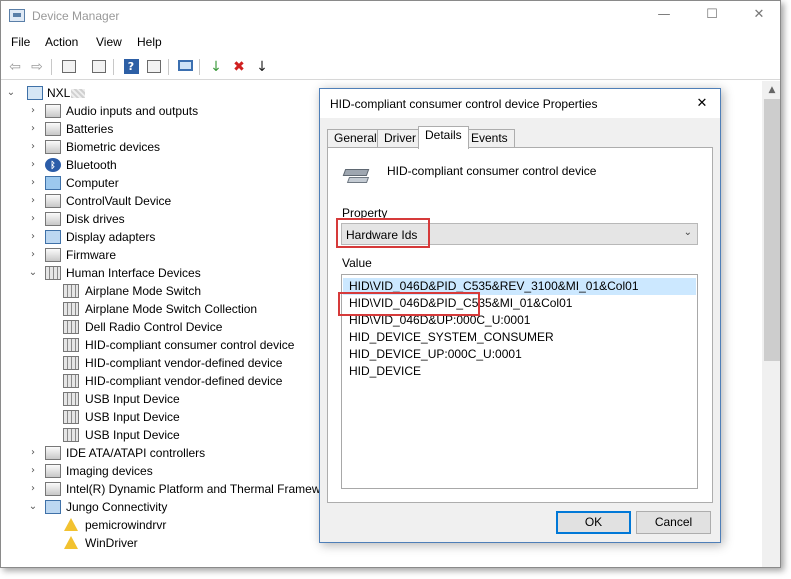  Describe the element at coordinates (519, 371) in the screenshot. I see `value-item: HID_DEVICE` at that location.